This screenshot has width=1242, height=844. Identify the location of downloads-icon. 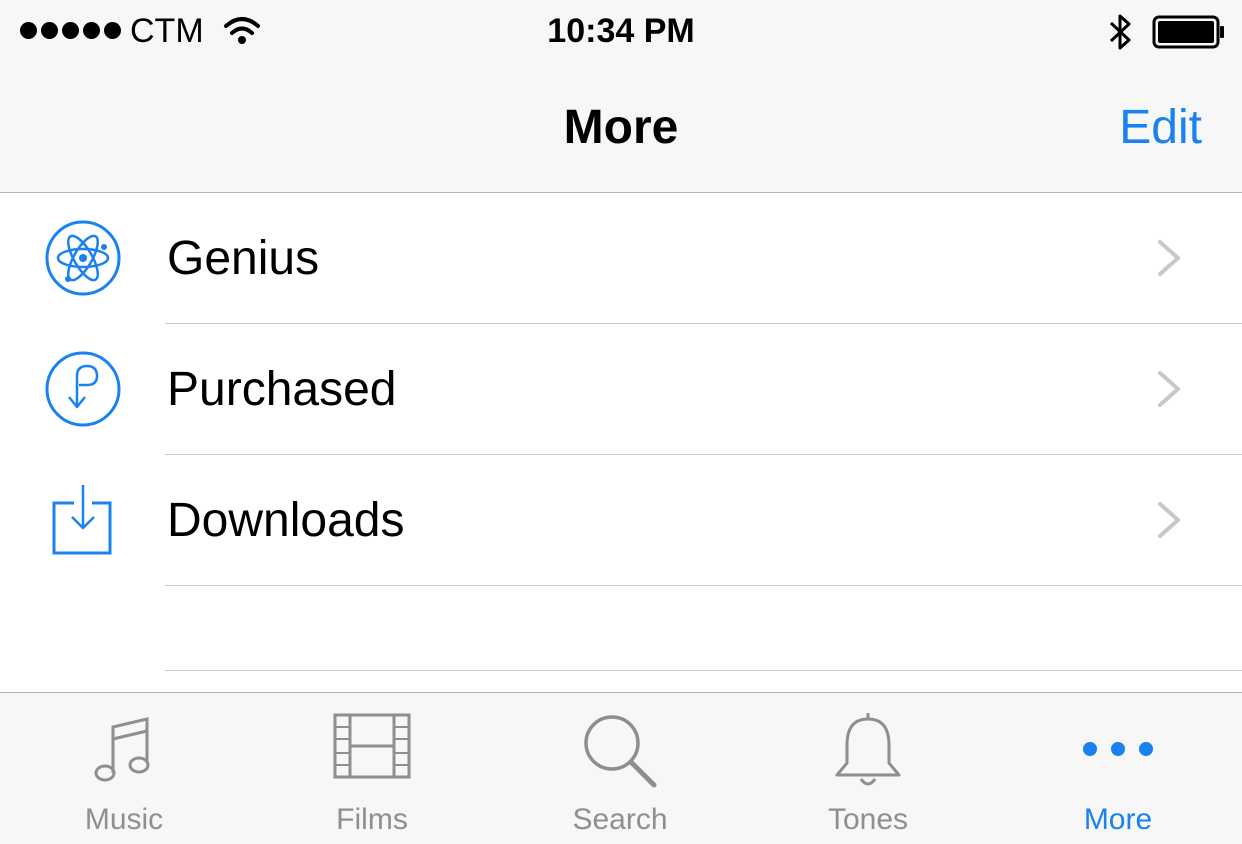
(82, 520).